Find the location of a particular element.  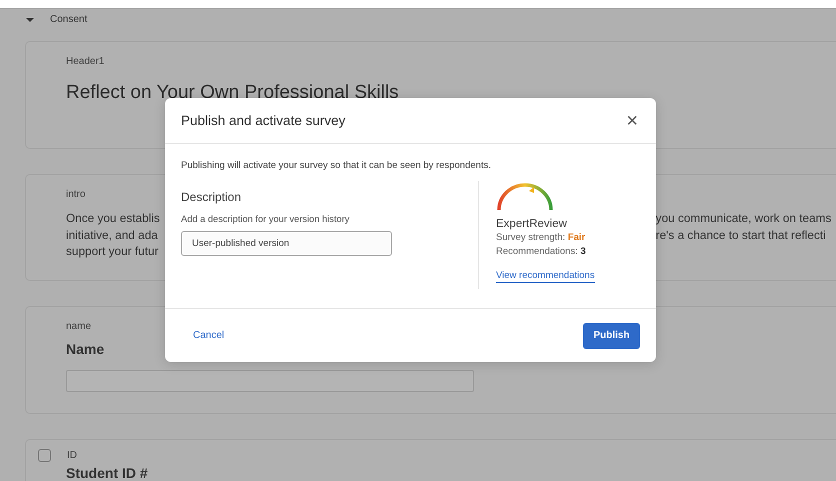

caret-icon is located at coordinates (30, 19).